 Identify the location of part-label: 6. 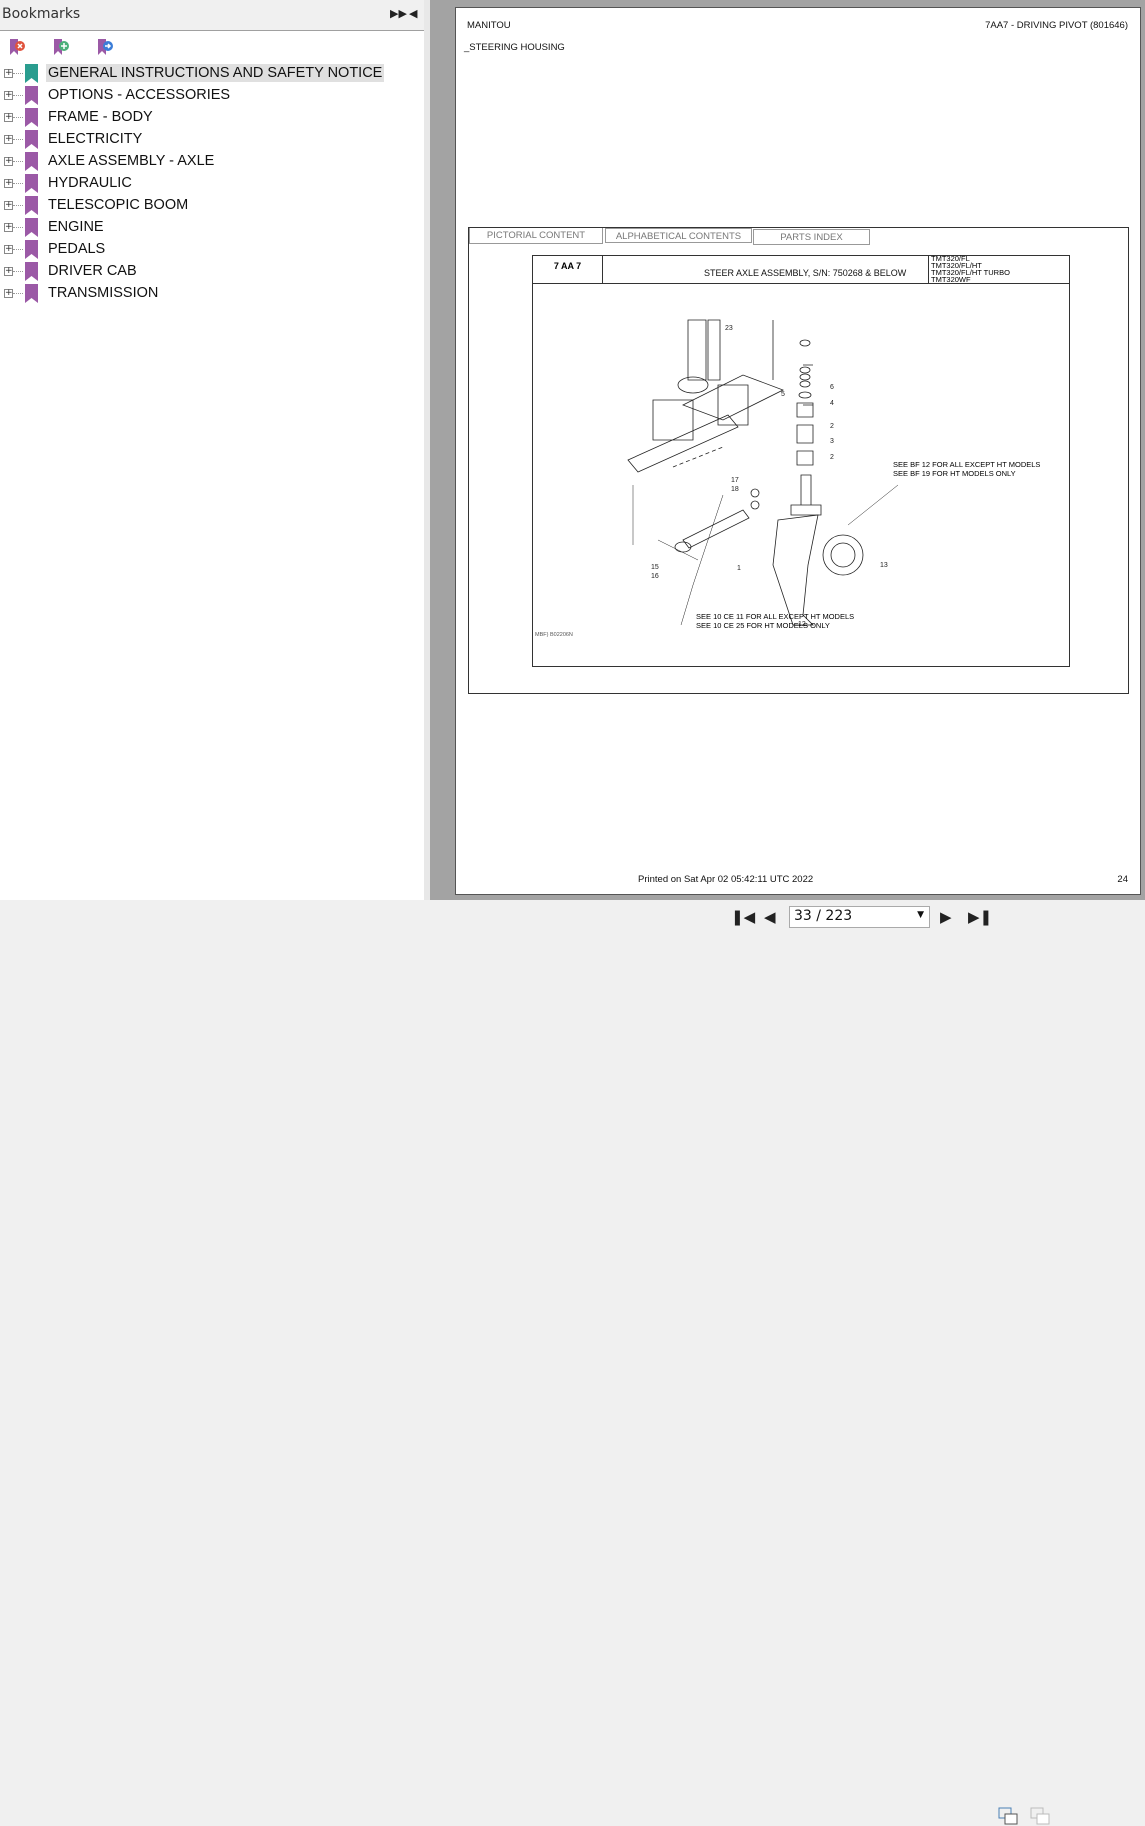
(832, 387).